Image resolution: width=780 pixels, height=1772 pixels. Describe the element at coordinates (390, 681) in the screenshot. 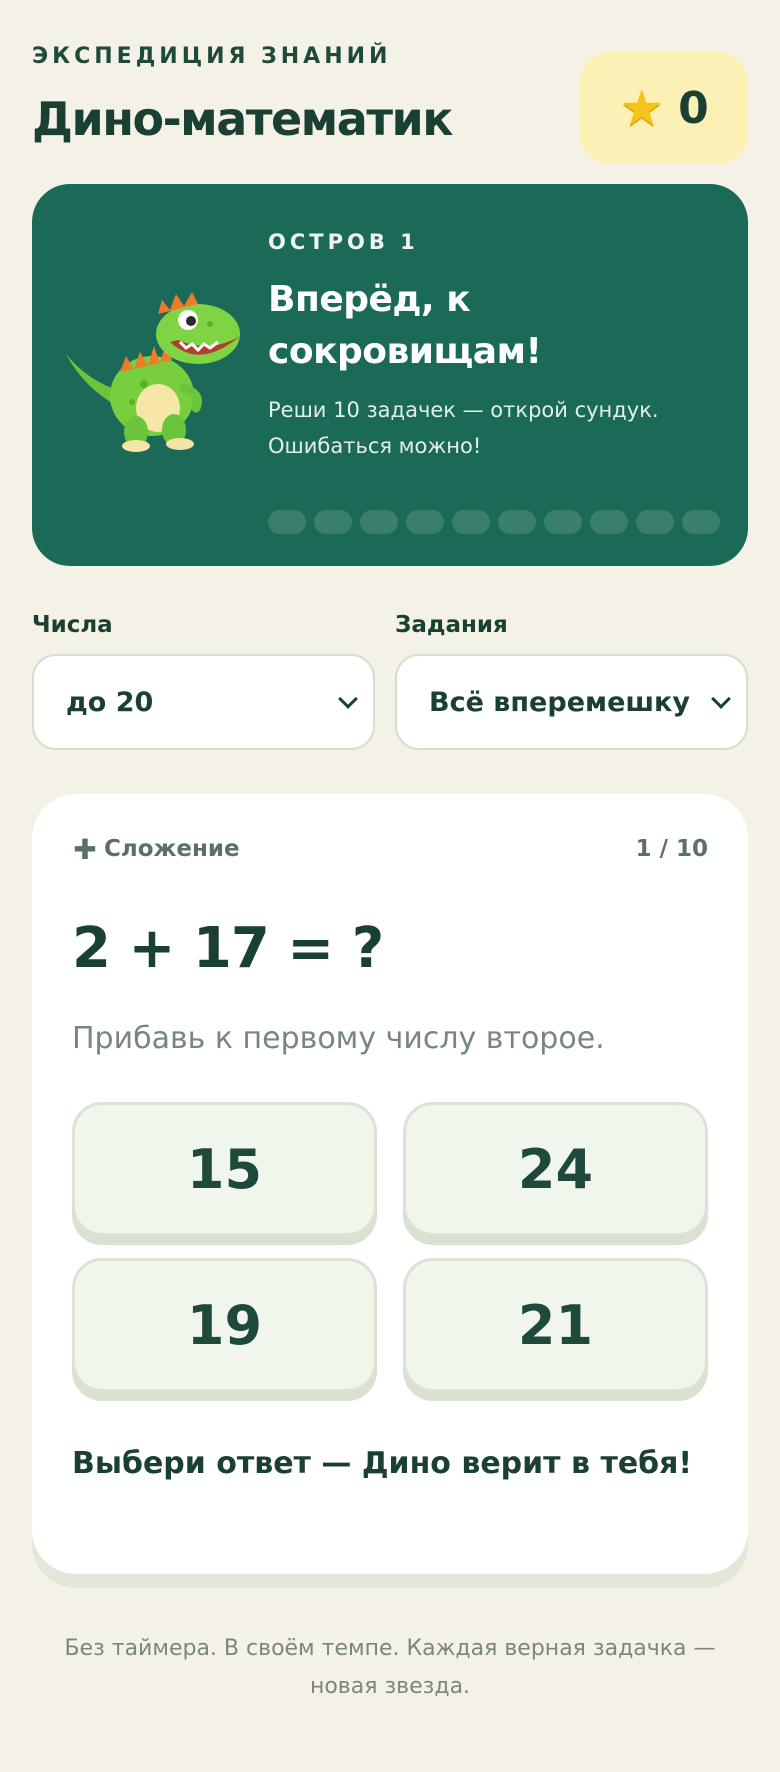

I see `selectors-row: Числа до 20 Задания Всё вперемешку` at that location.